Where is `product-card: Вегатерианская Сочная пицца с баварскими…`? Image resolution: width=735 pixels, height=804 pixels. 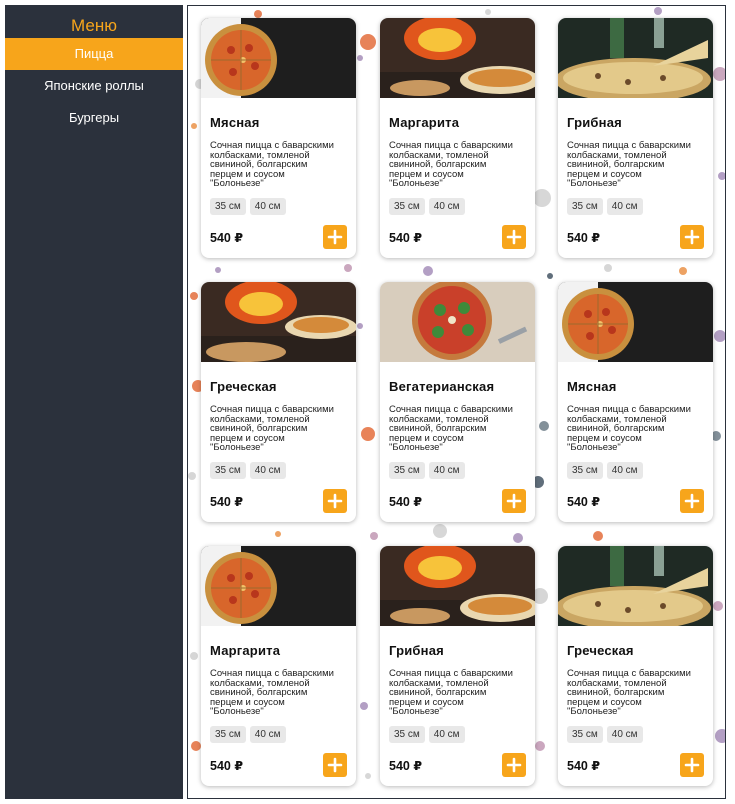
product-card: Вегатерианская Сочная пицца с баварскими… is located at coordinates (457, 402).